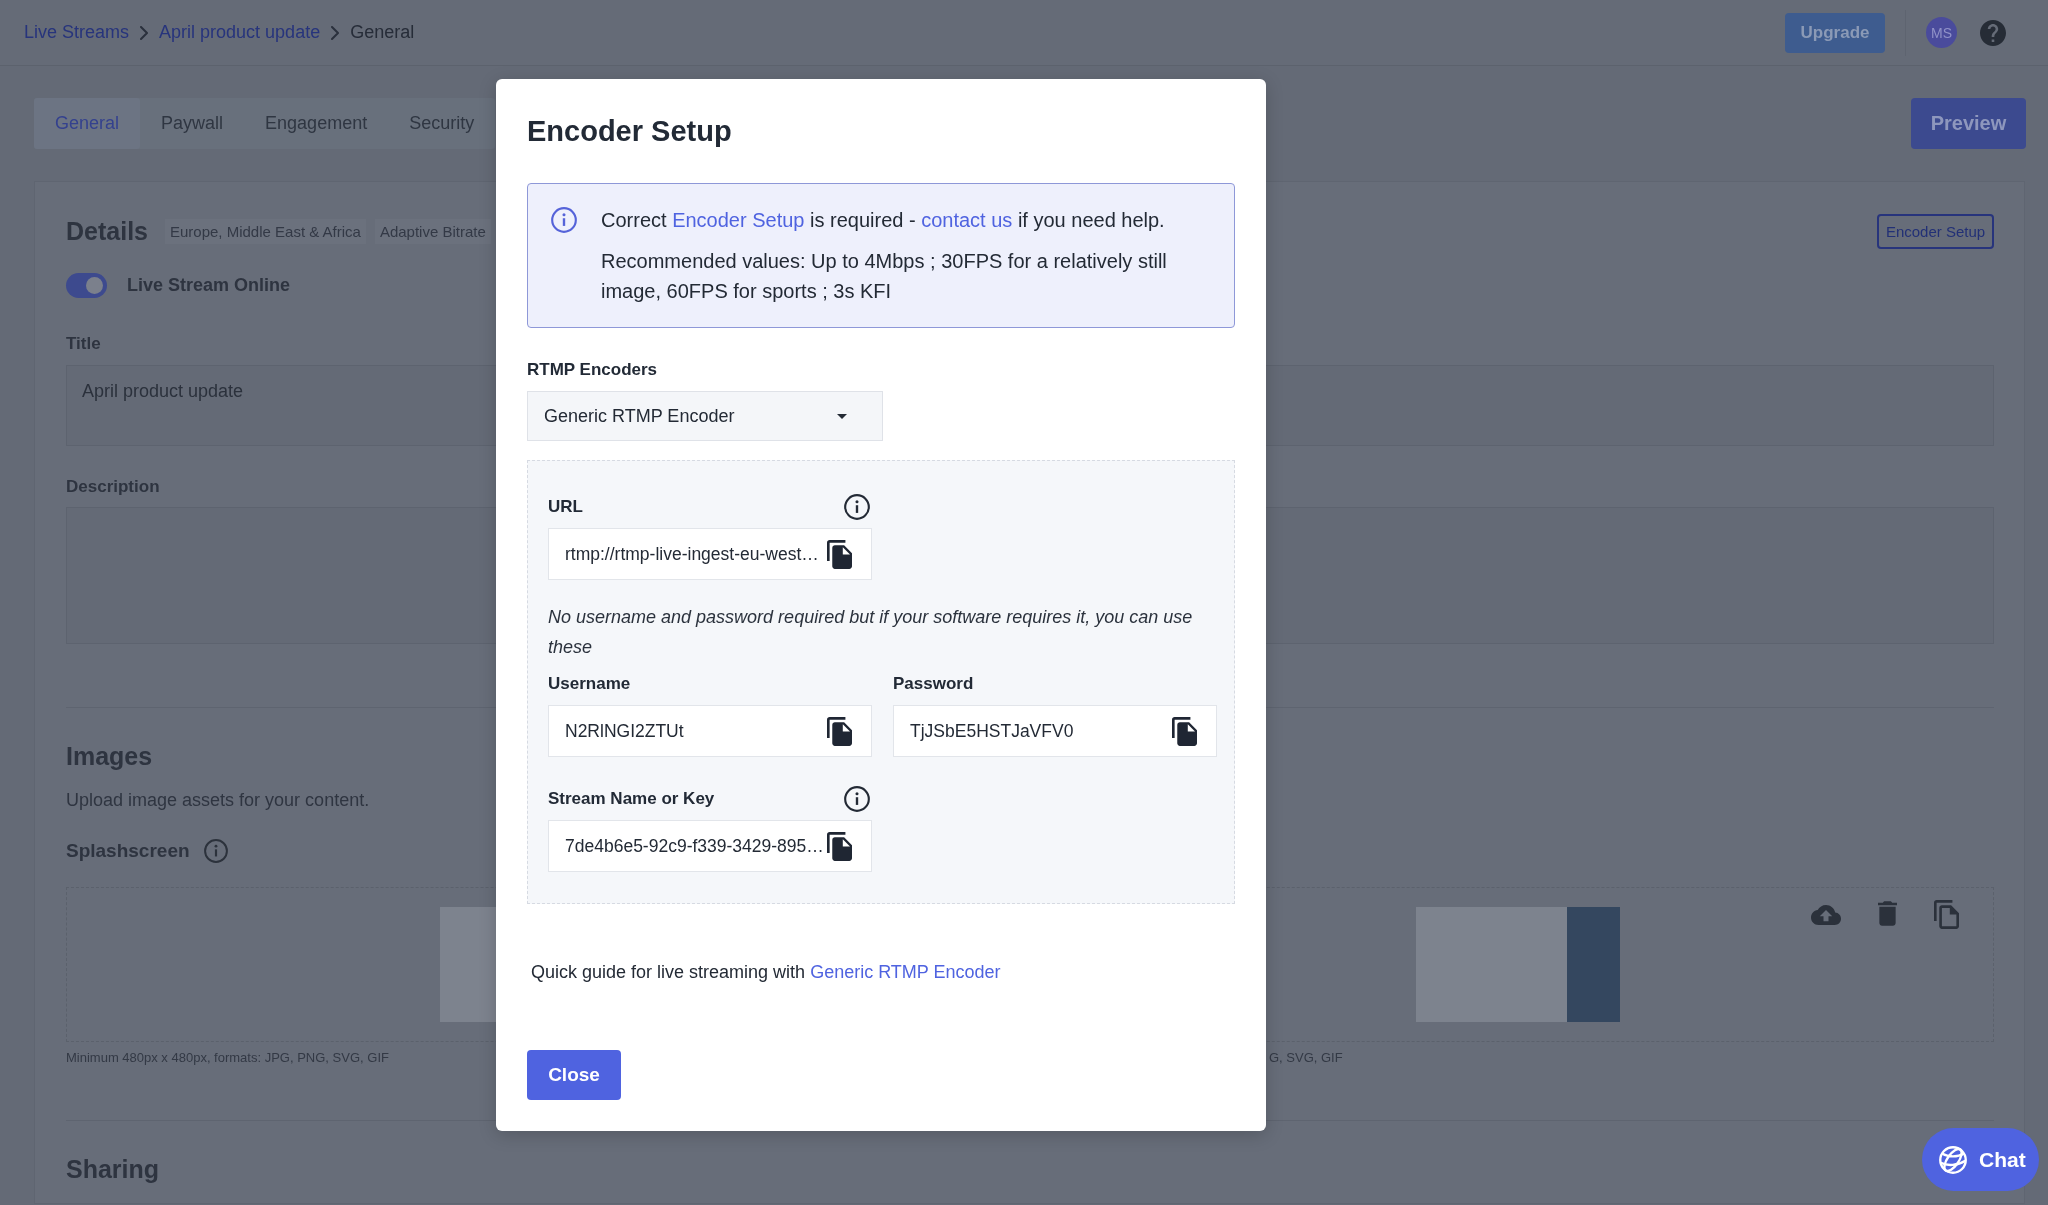  Describe the element at coordinates (1835, 32) in the screenshot. I see `upgrade-button: Upgrade` at that location.